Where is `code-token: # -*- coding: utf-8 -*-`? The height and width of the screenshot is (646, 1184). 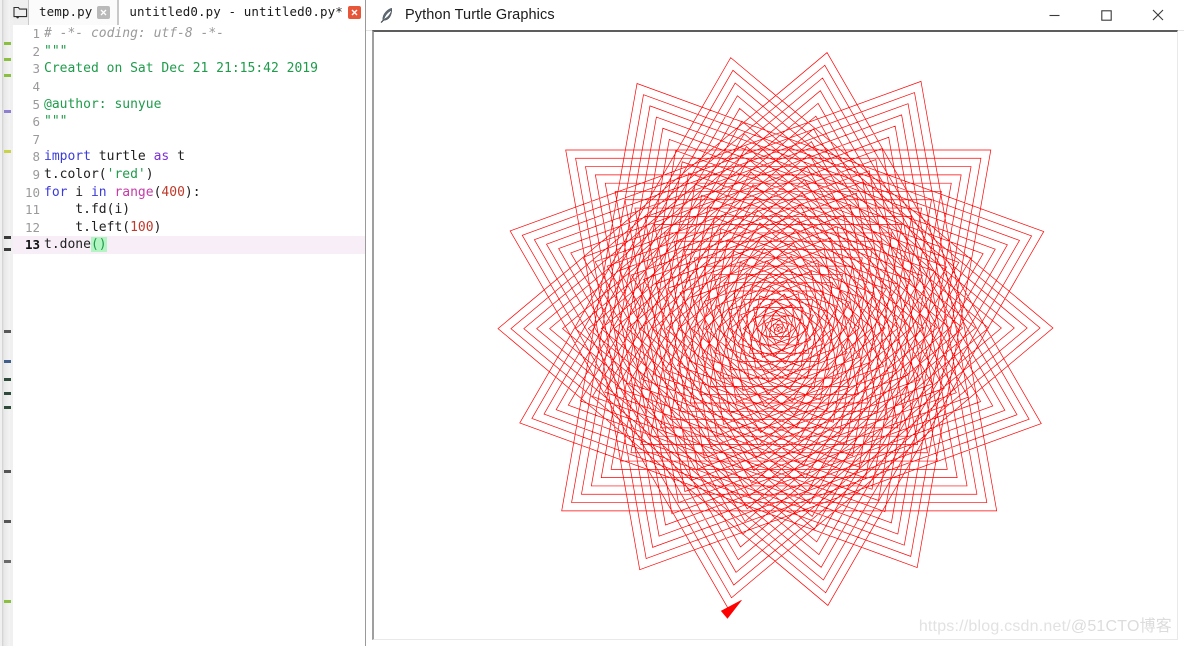
code-token: # -*- coding: utf-8 -*- is located at coordinates (134, 34).